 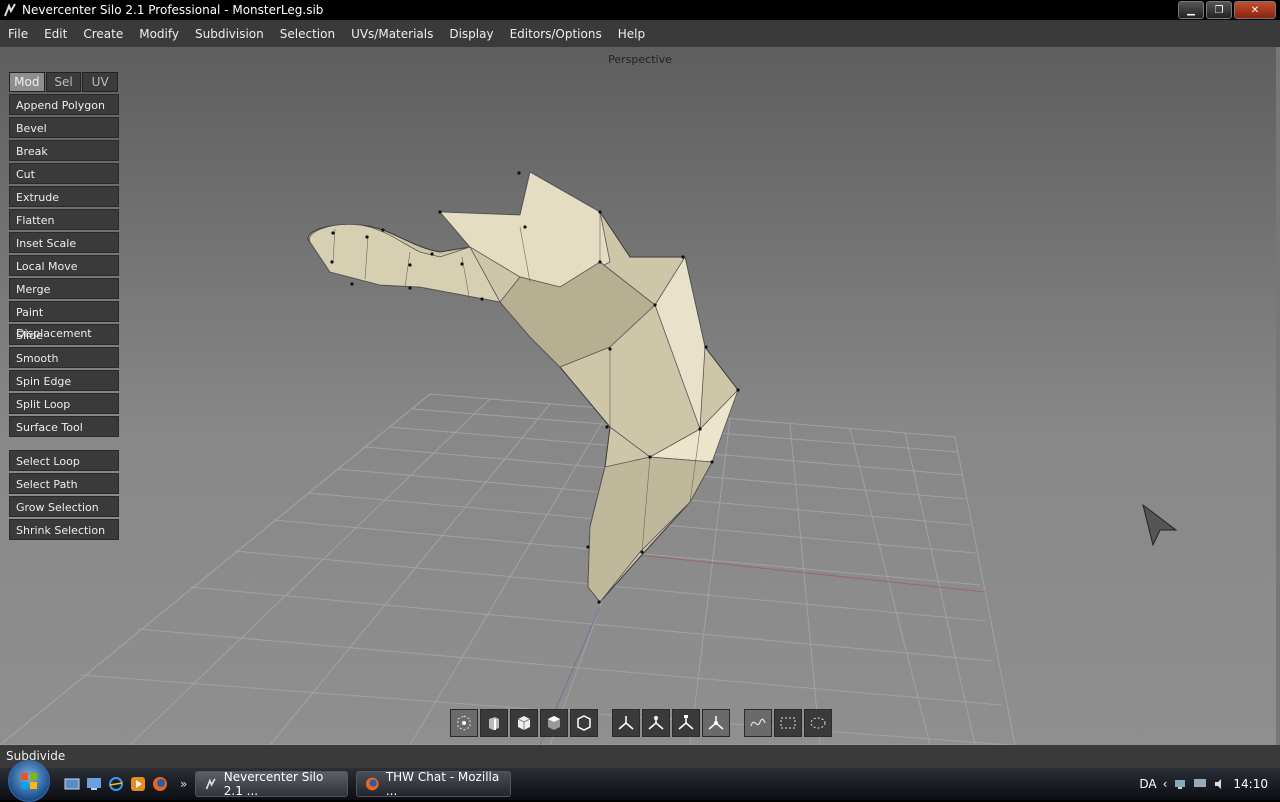 I want to click on firefox-task-icon, so click(x=372, y=784).